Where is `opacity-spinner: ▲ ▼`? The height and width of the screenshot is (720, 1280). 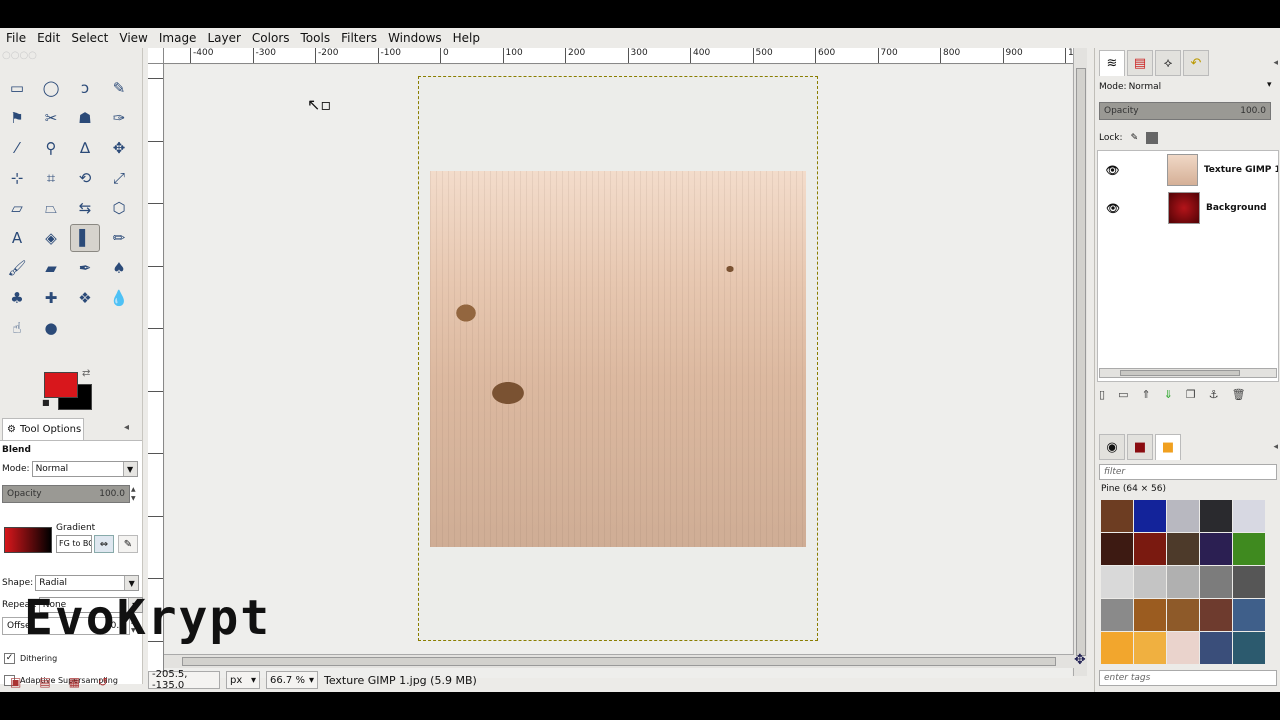 opacity-spinner: ▲ ▼ is located at coordinates (135, 494).